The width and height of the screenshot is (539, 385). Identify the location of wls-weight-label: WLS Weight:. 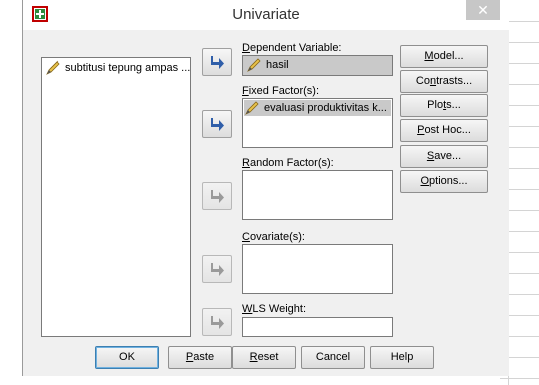
(274, 309).